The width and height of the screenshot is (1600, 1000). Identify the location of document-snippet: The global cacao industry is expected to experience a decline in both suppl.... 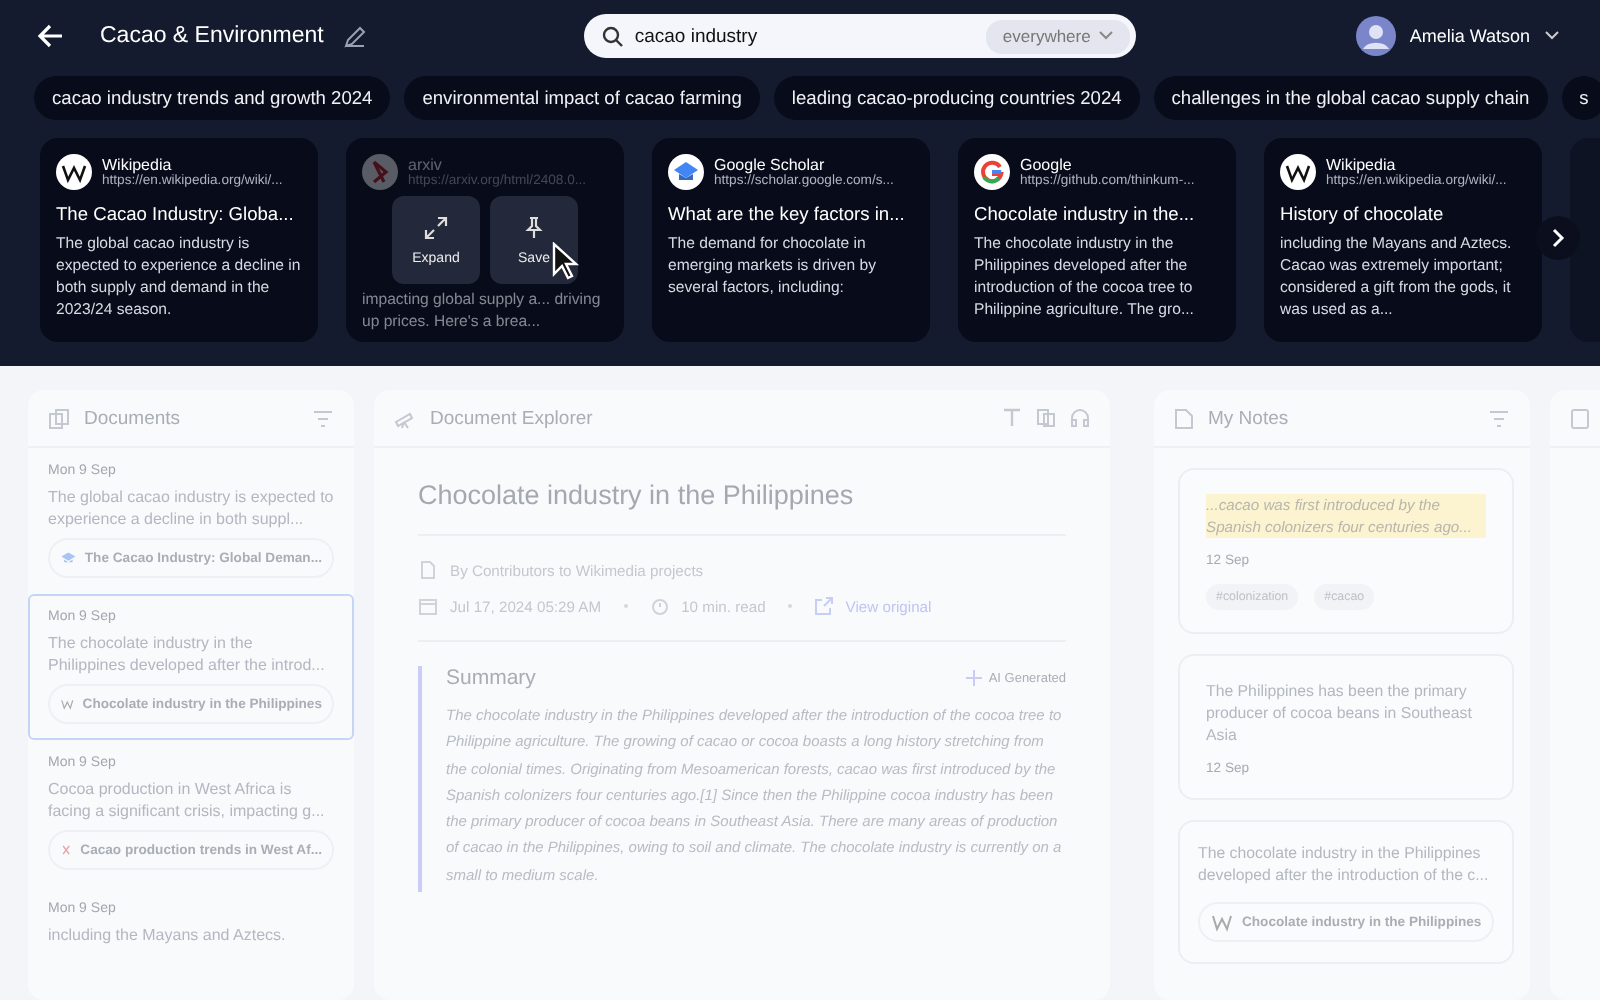
(191, 508).